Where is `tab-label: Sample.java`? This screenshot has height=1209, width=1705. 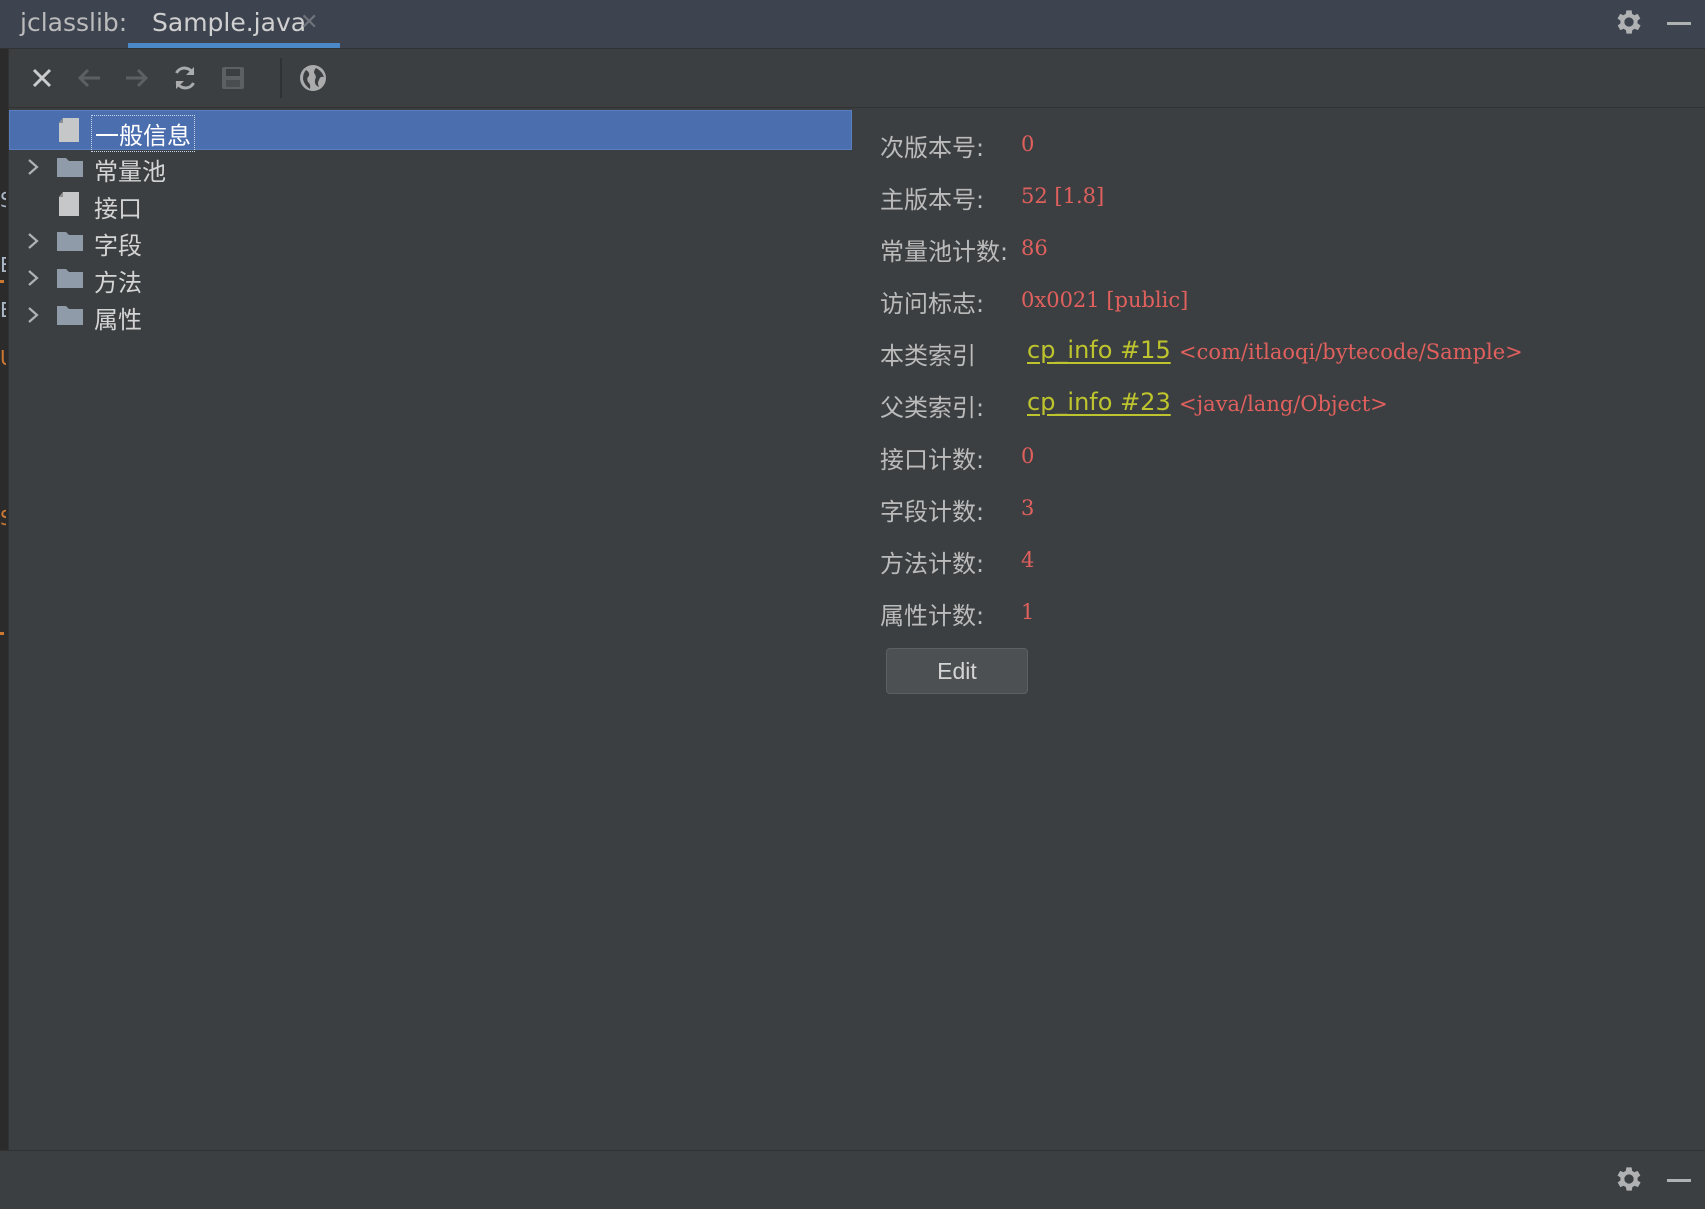 tab-label: Sample.java is located at coordinates (229, 22).